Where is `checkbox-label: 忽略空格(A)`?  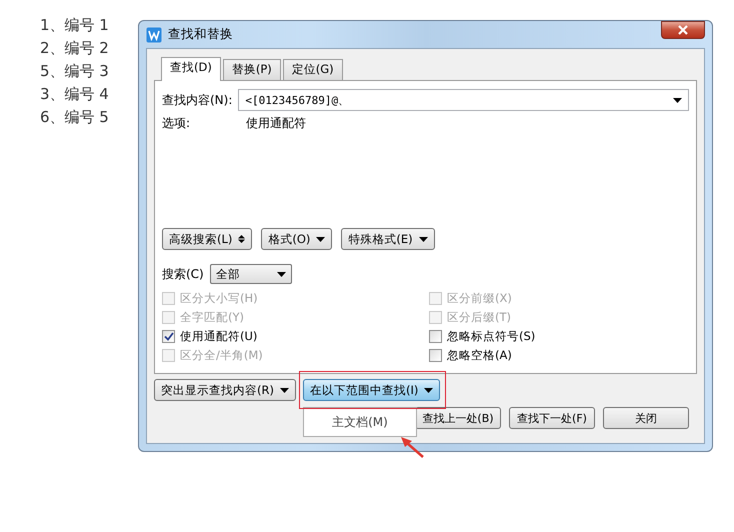
checkbox-label: 忽略空格(A) is located at coordinates (479, 355).